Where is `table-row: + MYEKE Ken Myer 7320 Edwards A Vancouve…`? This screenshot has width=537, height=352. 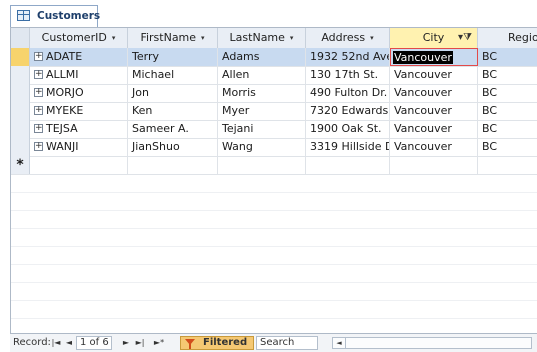
table-row: + MYEKE Ken Myer 7320 Edwards A Vancouve… is located at coordinates (274, 111).